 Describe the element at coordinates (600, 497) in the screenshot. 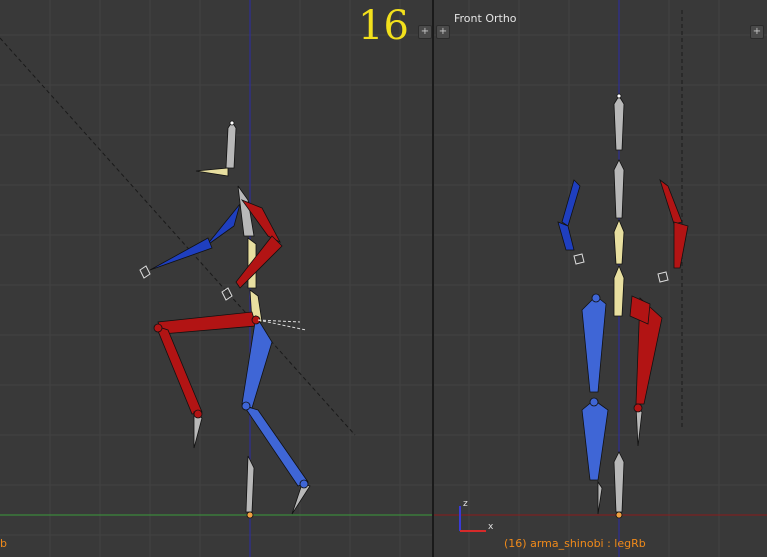

I see `bone-foot-blue` at that location.